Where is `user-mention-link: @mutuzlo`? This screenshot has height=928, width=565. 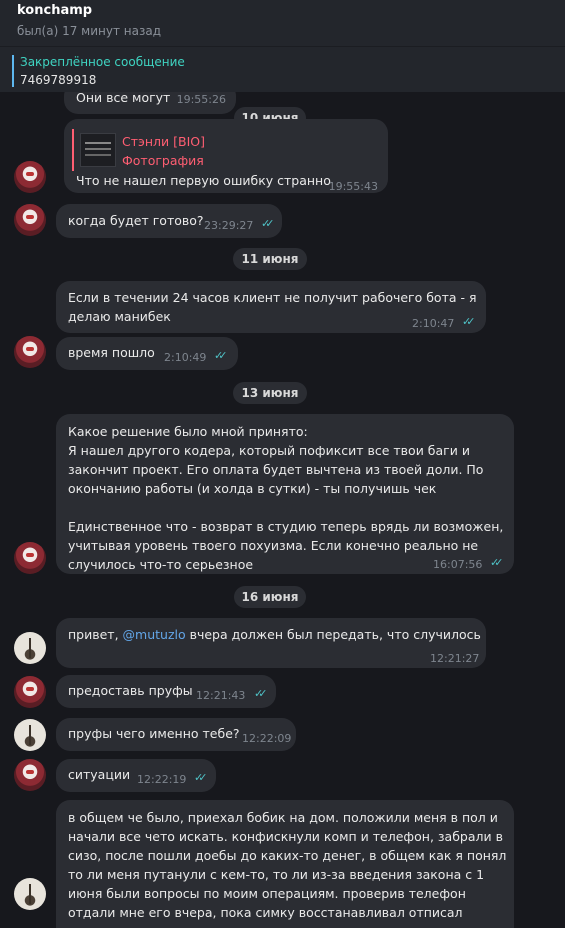
user-mention-link: @mutuzlo is located at coordinates (154, 634).